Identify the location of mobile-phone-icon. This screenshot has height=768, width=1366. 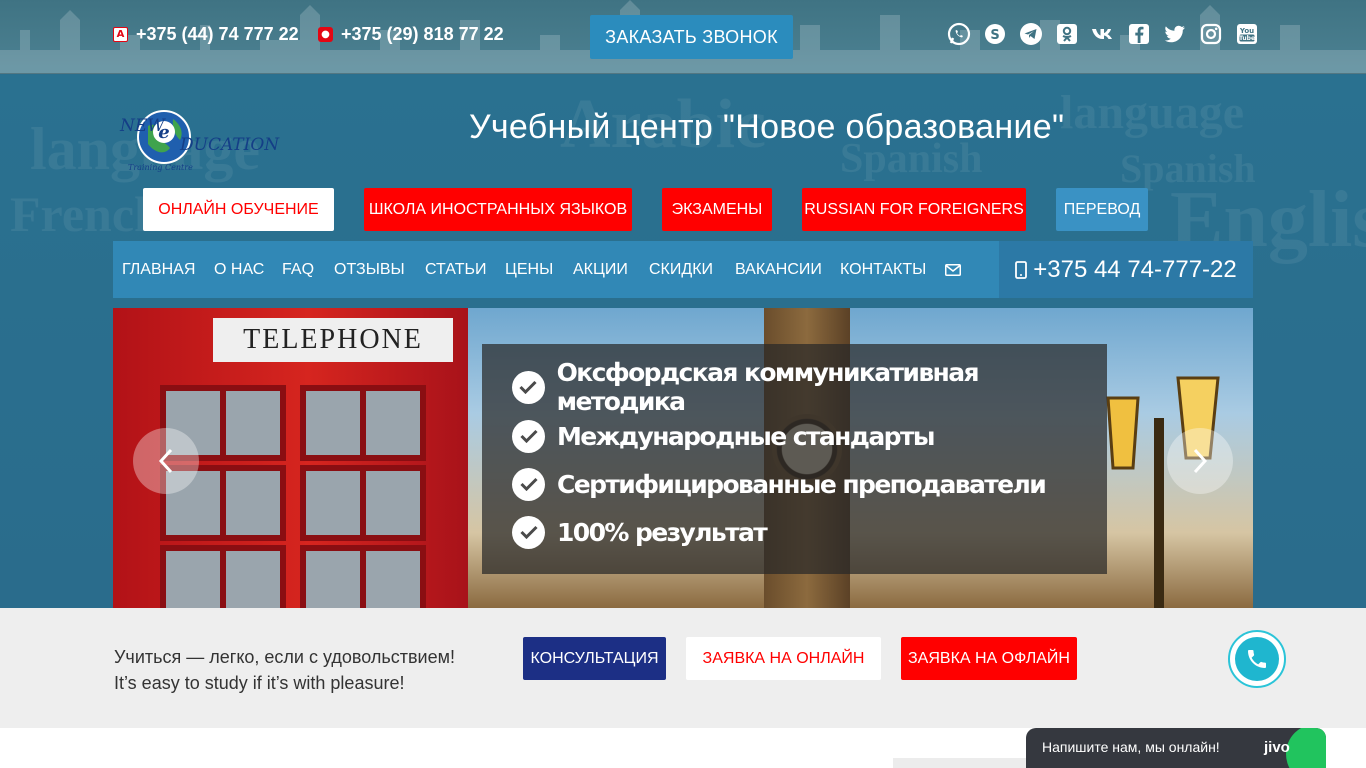
(1021, 269).